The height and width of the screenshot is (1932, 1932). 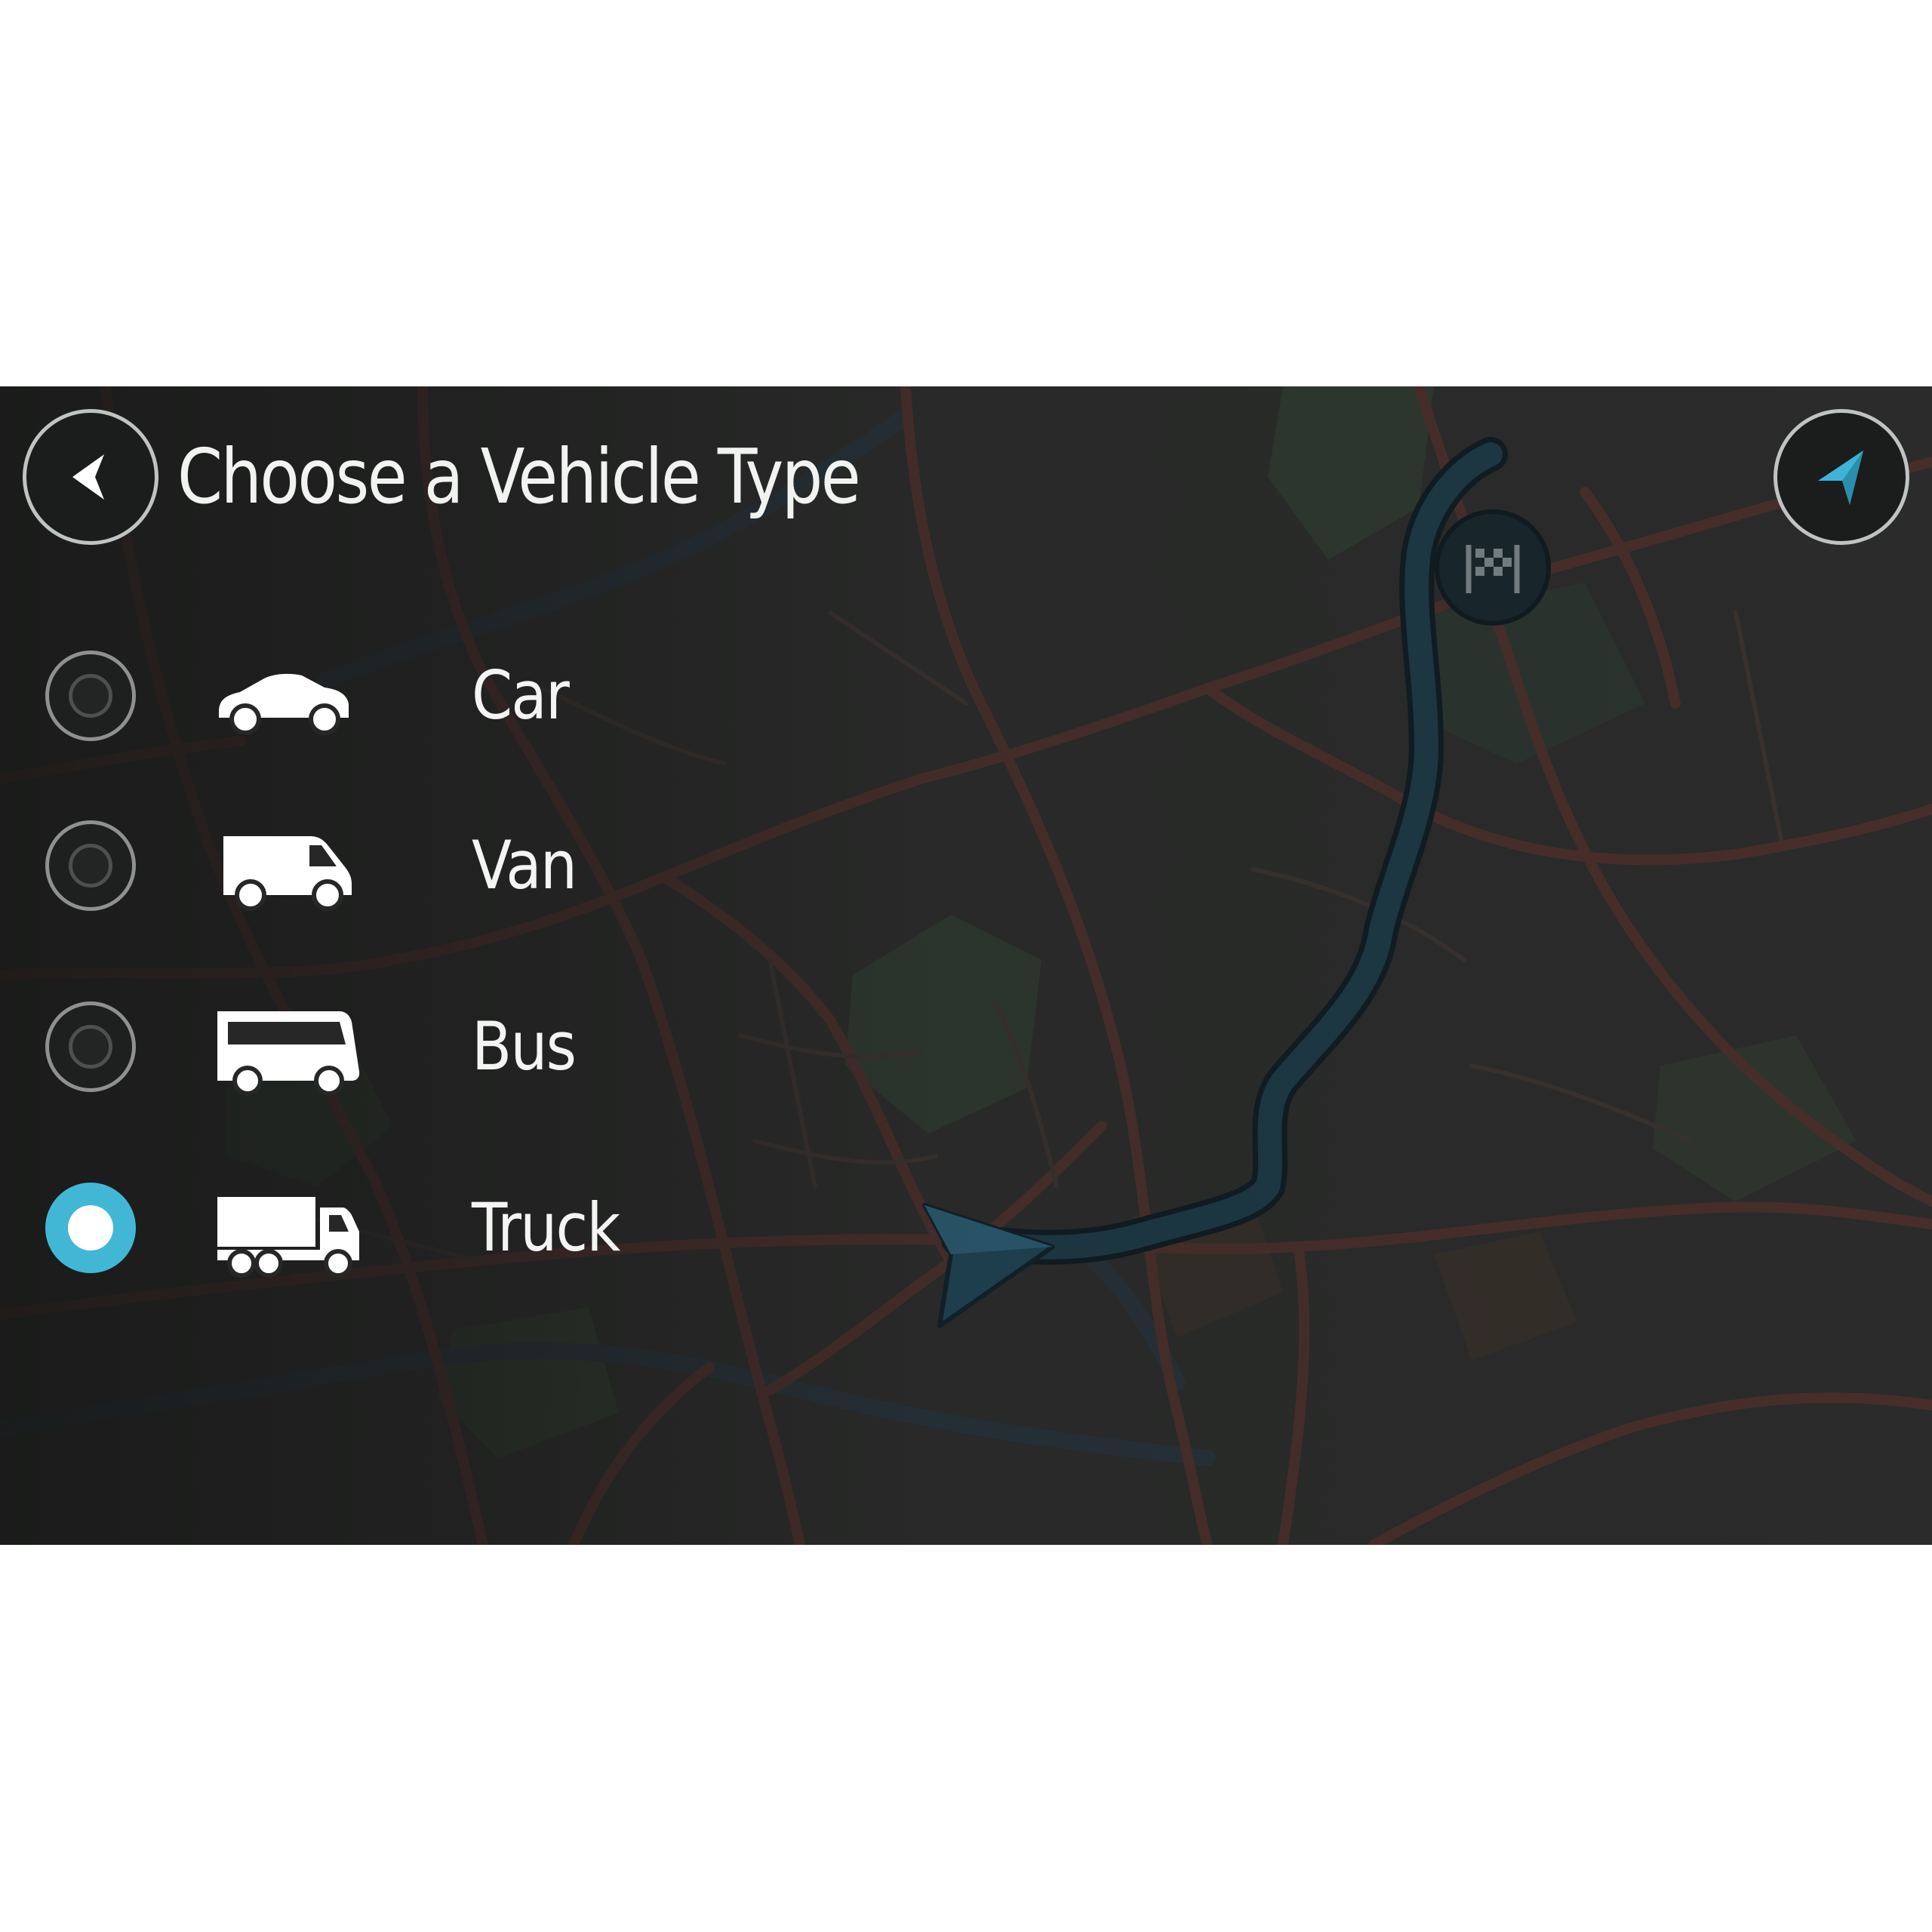 What do you see at coordinates (90, 865) in the screenshot?
I see `van-radio` at bounding box center [90, 865].